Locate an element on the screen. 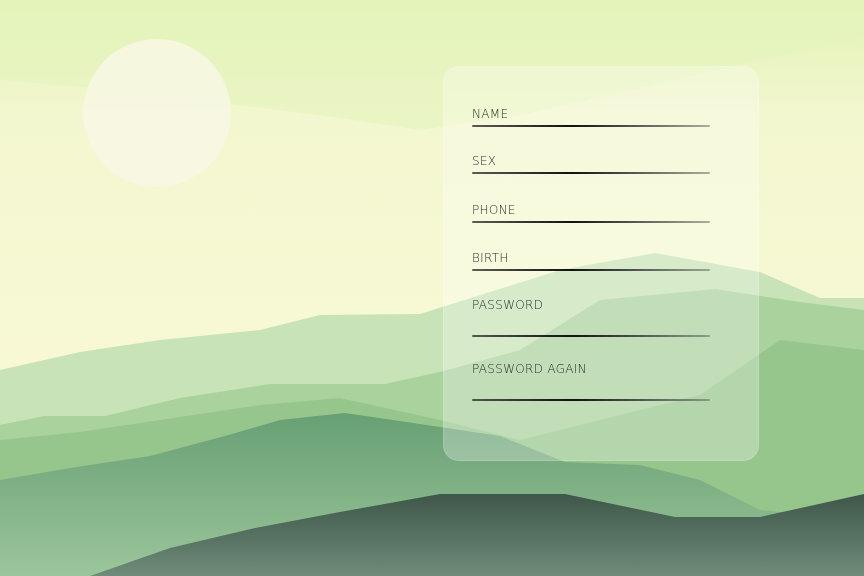  sex-field: SEX is located at coordinates (591, 163).